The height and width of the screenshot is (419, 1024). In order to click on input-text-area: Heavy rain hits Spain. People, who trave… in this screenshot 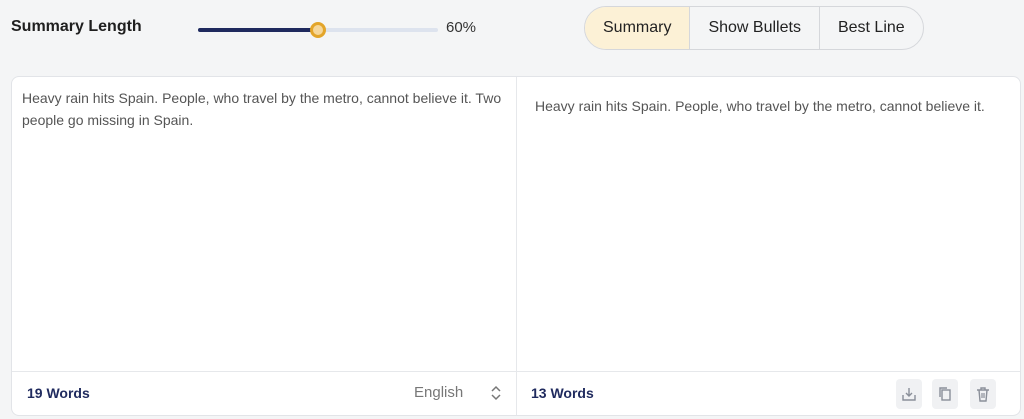, I will do `click(266, 109)`.